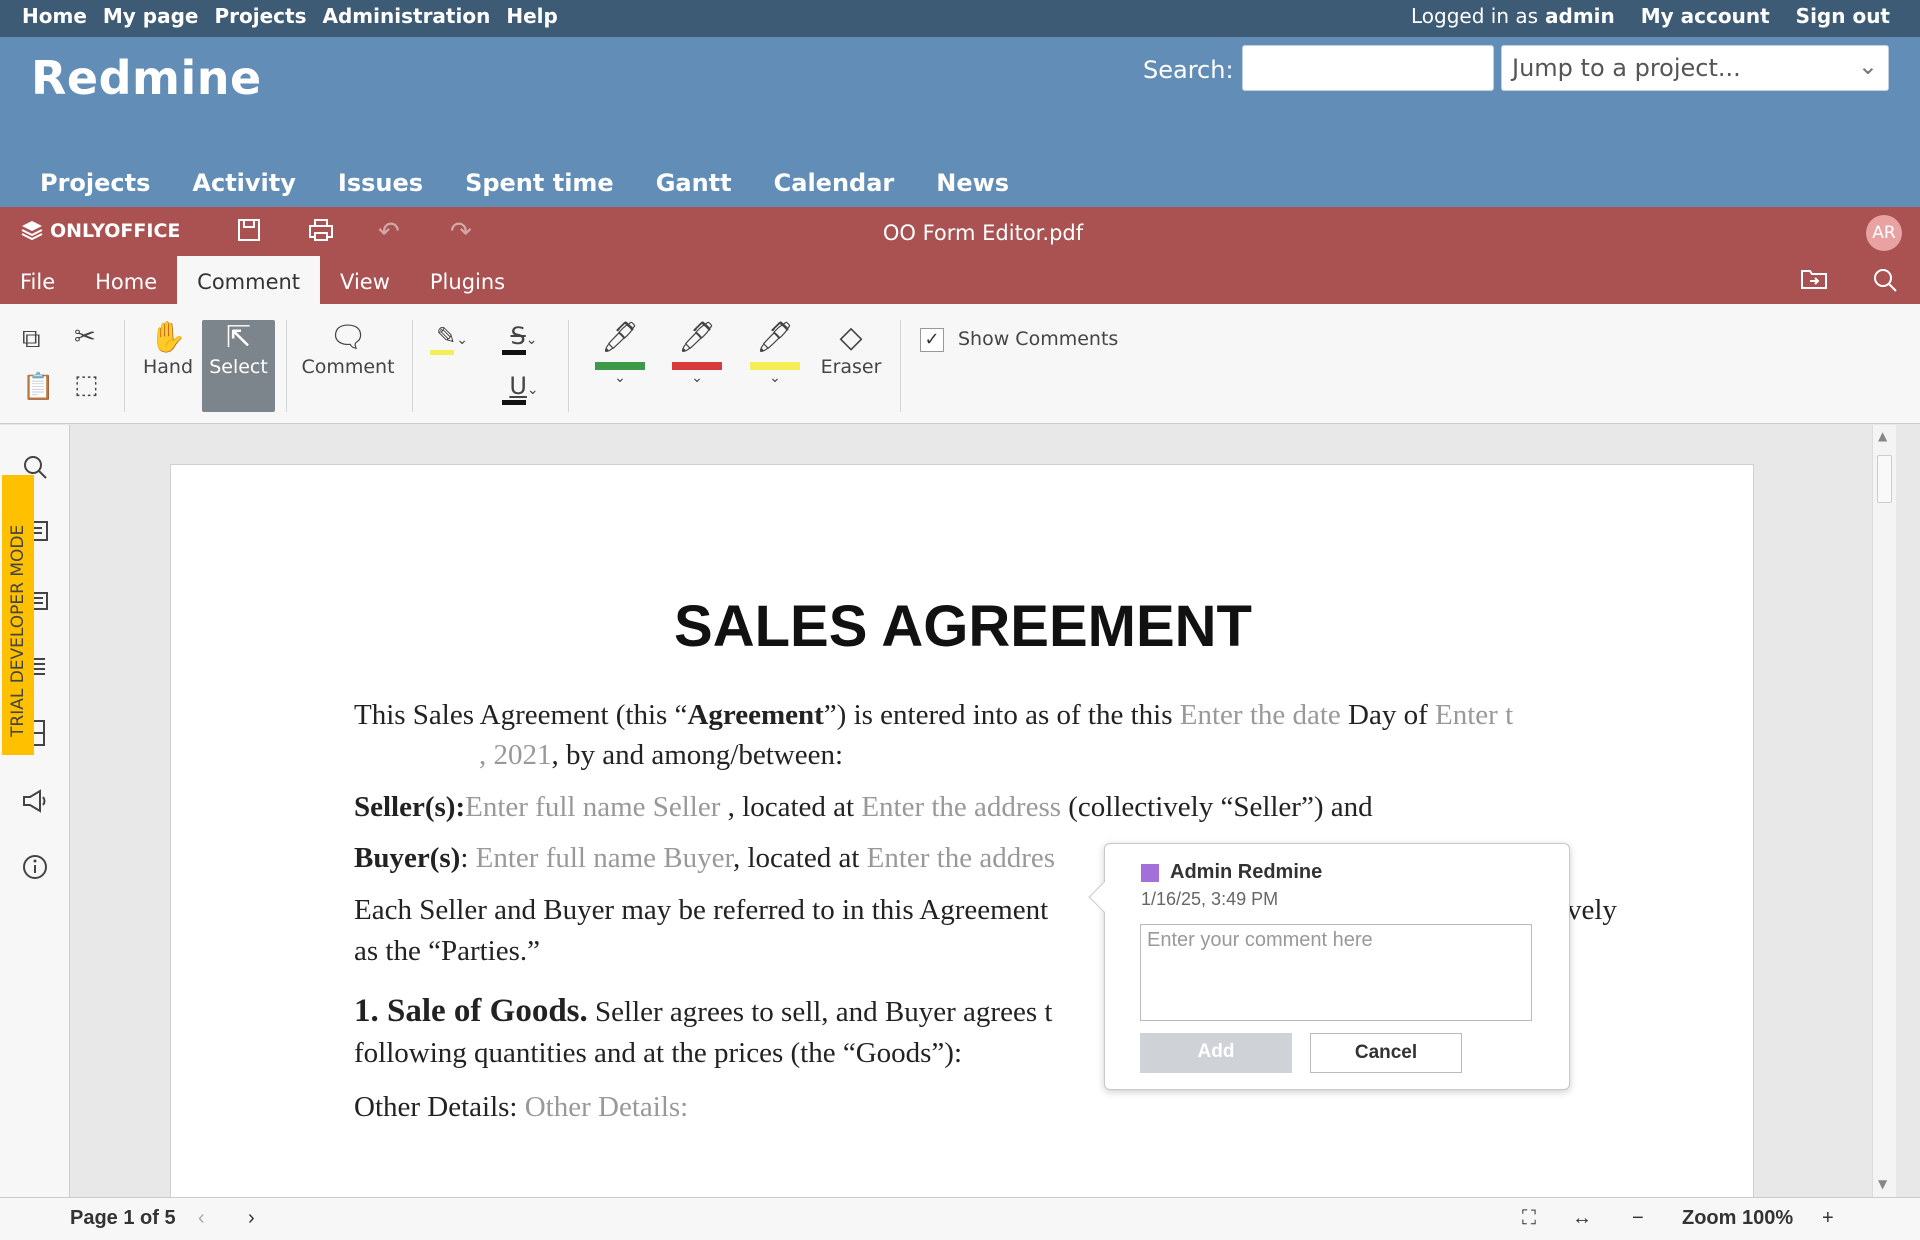 The image size is (1920, 1240). I want to click on sign-out-link: Sign out, so click(1843, 16).